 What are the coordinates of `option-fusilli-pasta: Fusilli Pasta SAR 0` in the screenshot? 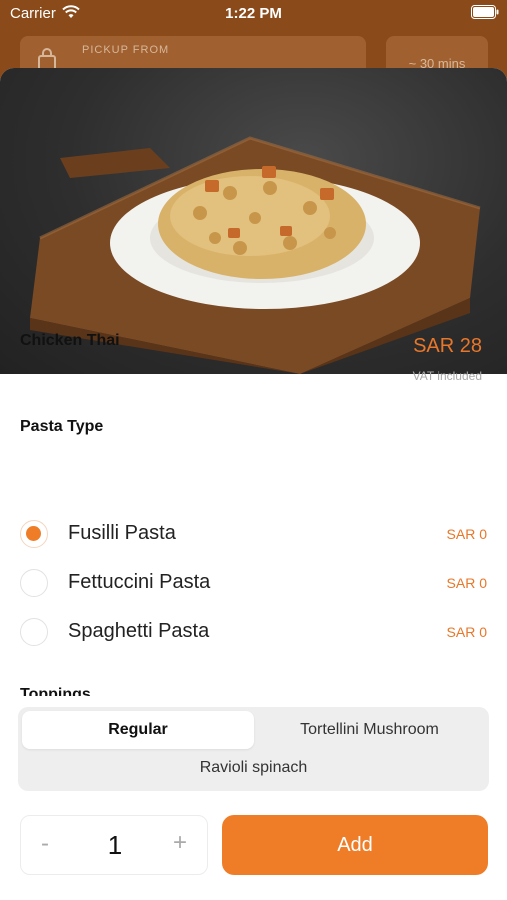 It's located at (253, 536).